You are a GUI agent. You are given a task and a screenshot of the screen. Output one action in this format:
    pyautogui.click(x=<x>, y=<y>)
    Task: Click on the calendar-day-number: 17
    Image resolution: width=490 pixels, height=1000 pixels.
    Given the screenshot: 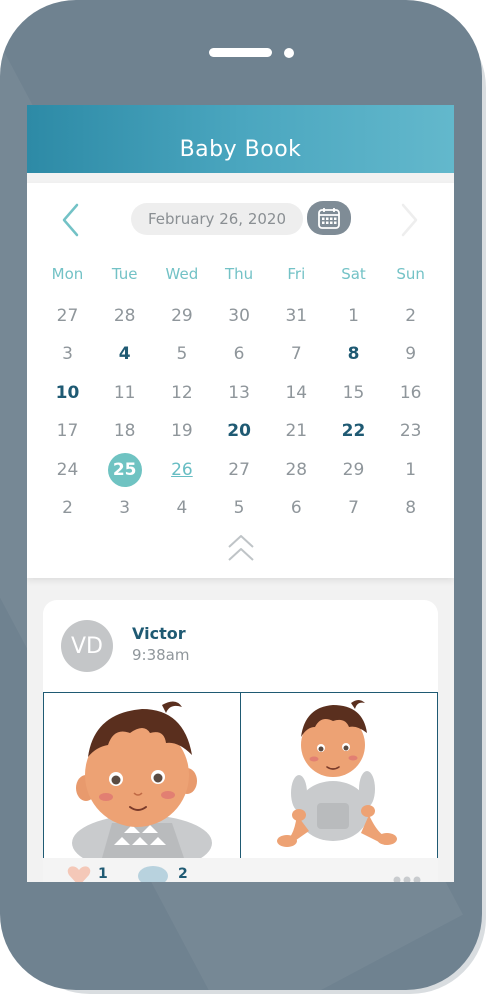 What is the action you would take?
    pyautogui.click(x=67, y=431)
    